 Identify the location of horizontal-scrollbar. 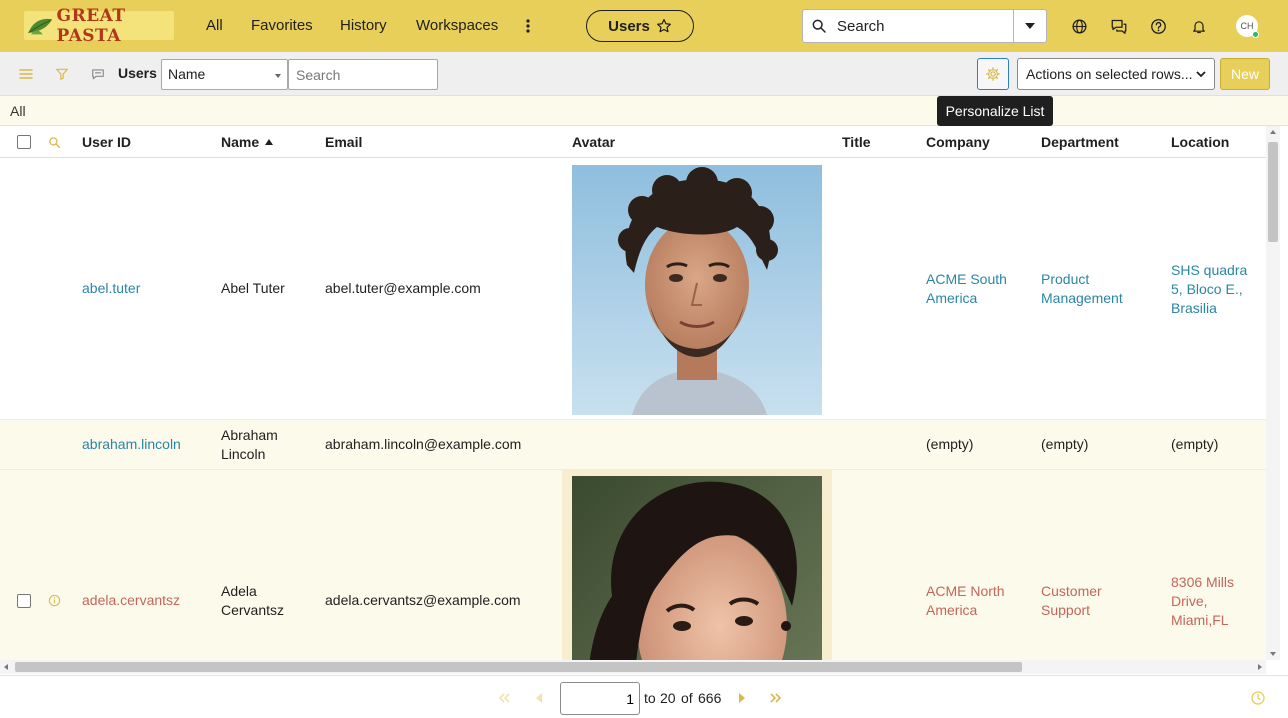
(633, 667).